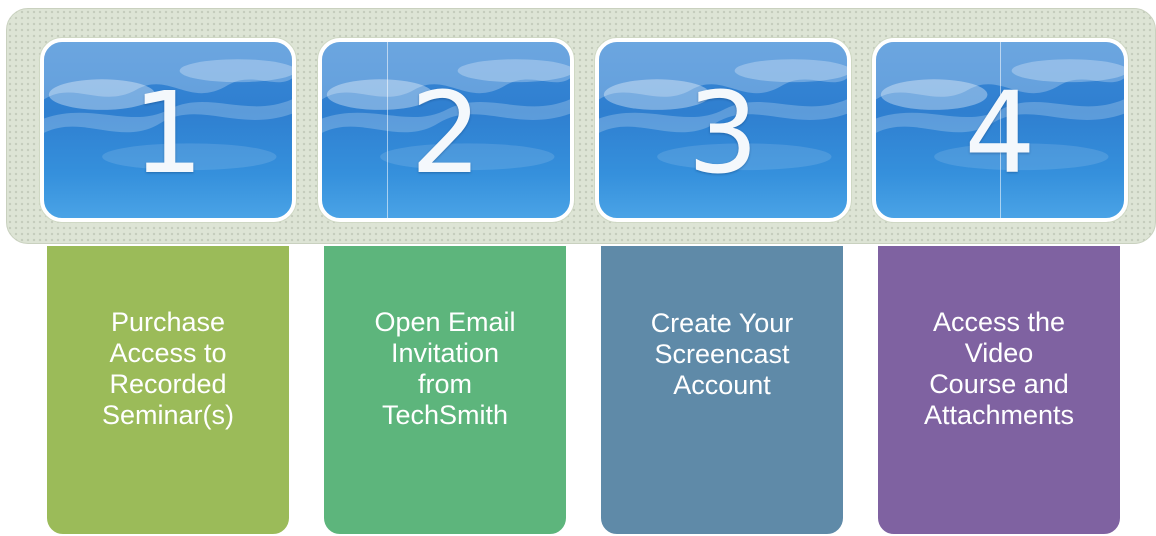 The width and height of the screenshot is (1156, 536). What do you see at coordinates (1000, 134) in the screenshot?
I see `step-number: 4` at bounding box center [1000, 134].